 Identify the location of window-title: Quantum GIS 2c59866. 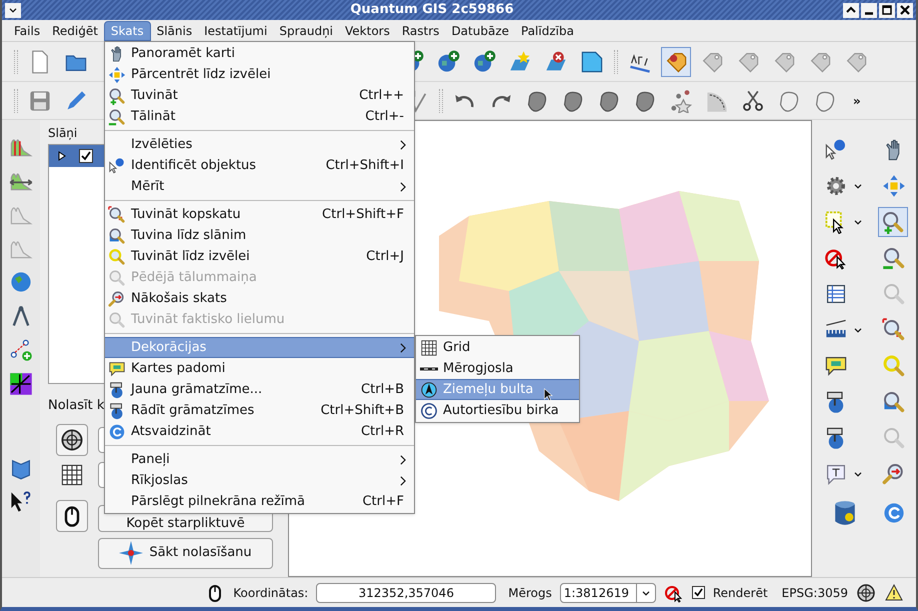
(432, 10).